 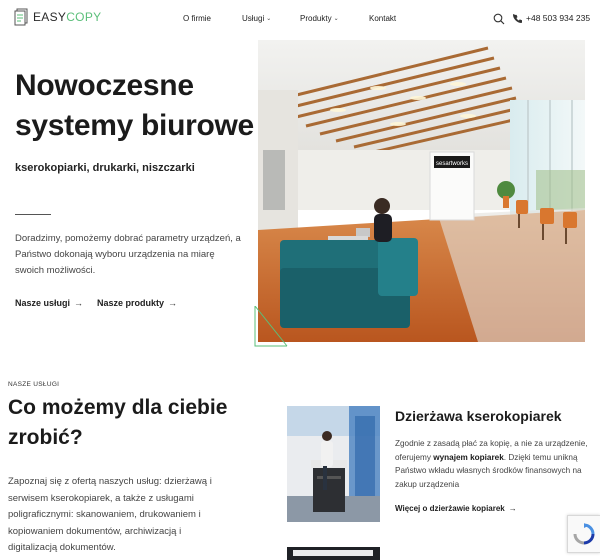 I want to click on hero-subtitle: kserokopiarki, drukarki, niszczarki, so click(x=105, y=168).